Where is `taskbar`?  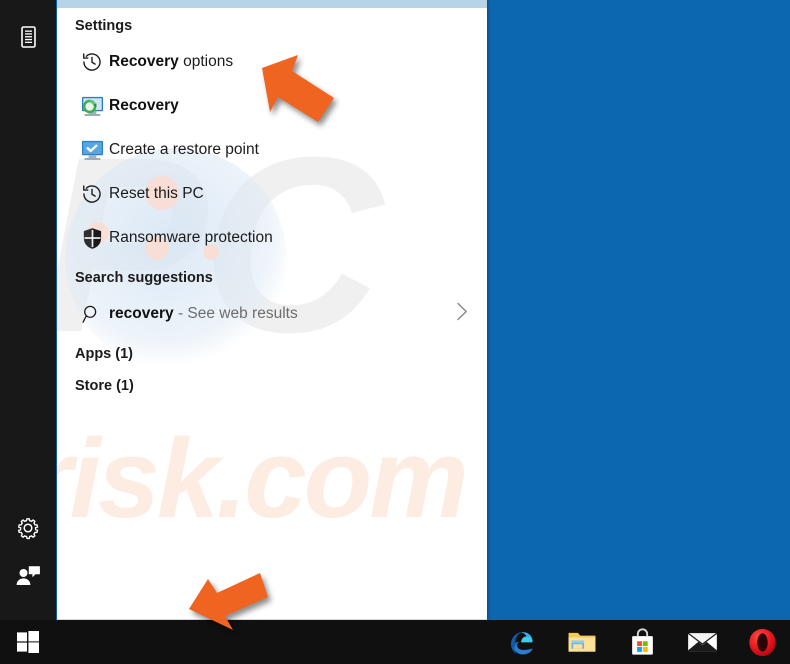 taskbar is located at coordinates (395, 642).